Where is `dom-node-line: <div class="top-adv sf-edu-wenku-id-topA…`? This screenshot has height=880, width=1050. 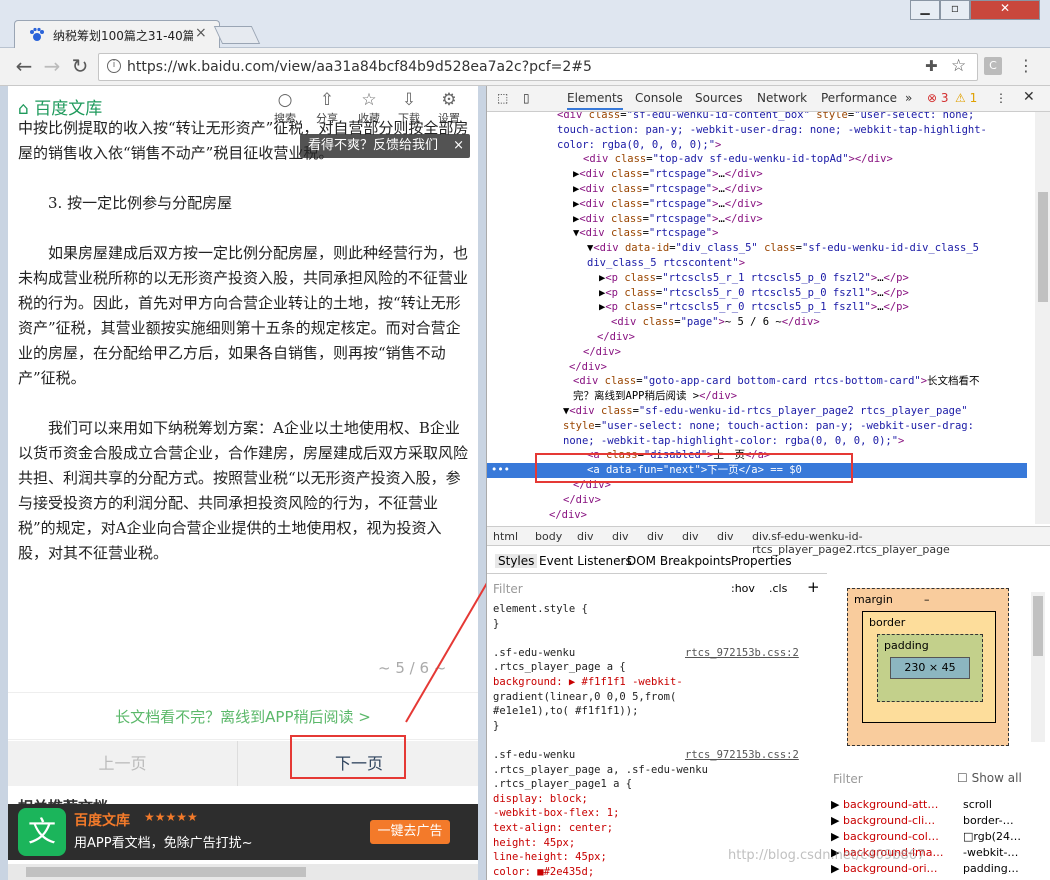 dom-node-line: <div class="top-adv sf-edu-wenku-id-topA… is located at coordinates (757, 159).